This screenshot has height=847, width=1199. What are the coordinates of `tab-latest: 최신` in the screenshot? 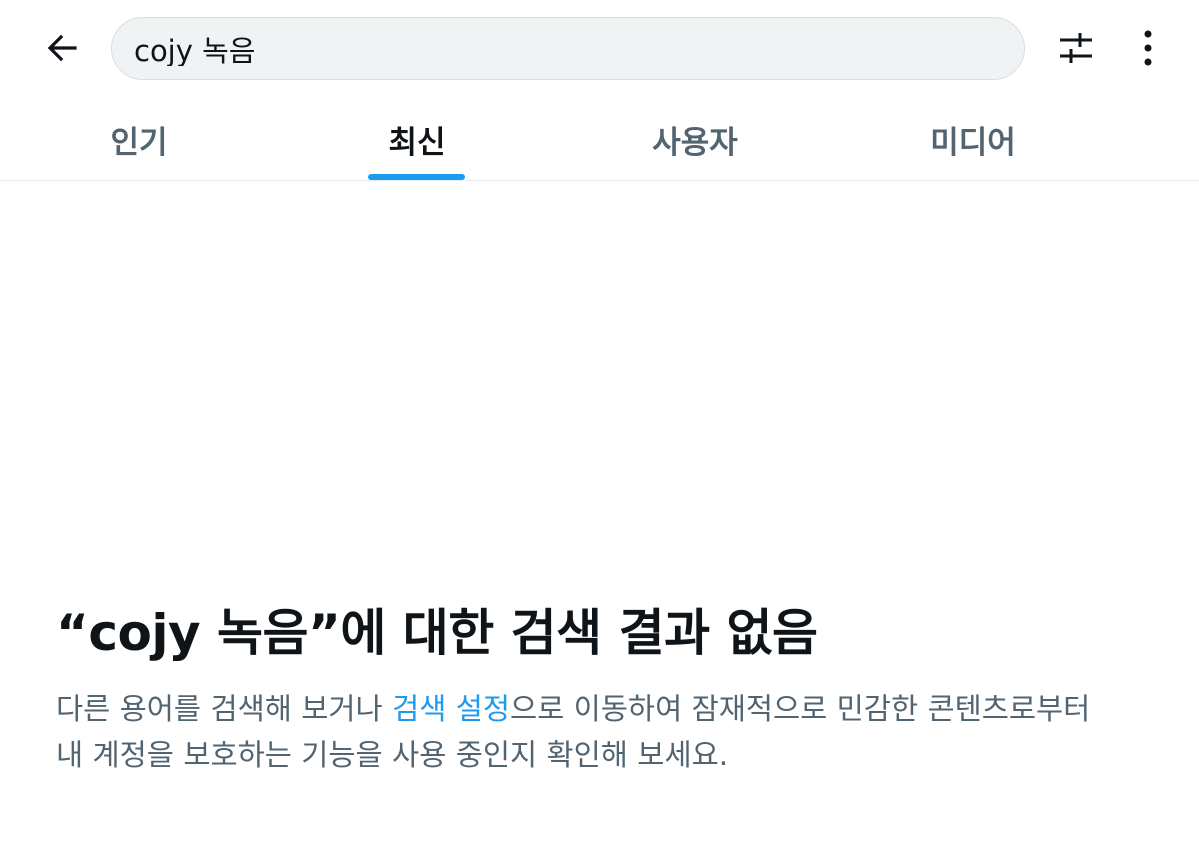 It's located at (417, 140).